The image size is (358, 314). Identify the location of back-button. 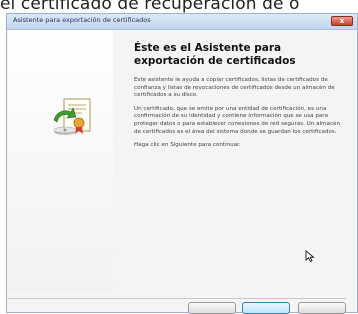
(212, 308).